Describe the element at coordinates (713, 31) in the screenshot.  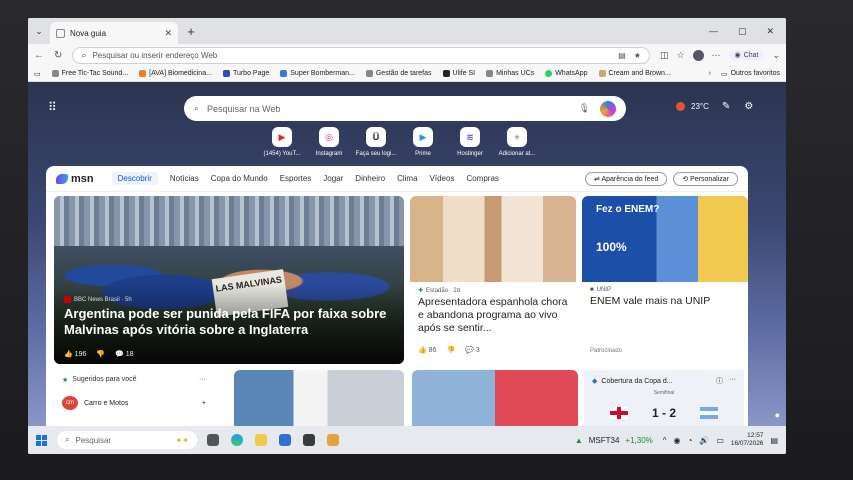
I see `minimize-icon: —` at that location.